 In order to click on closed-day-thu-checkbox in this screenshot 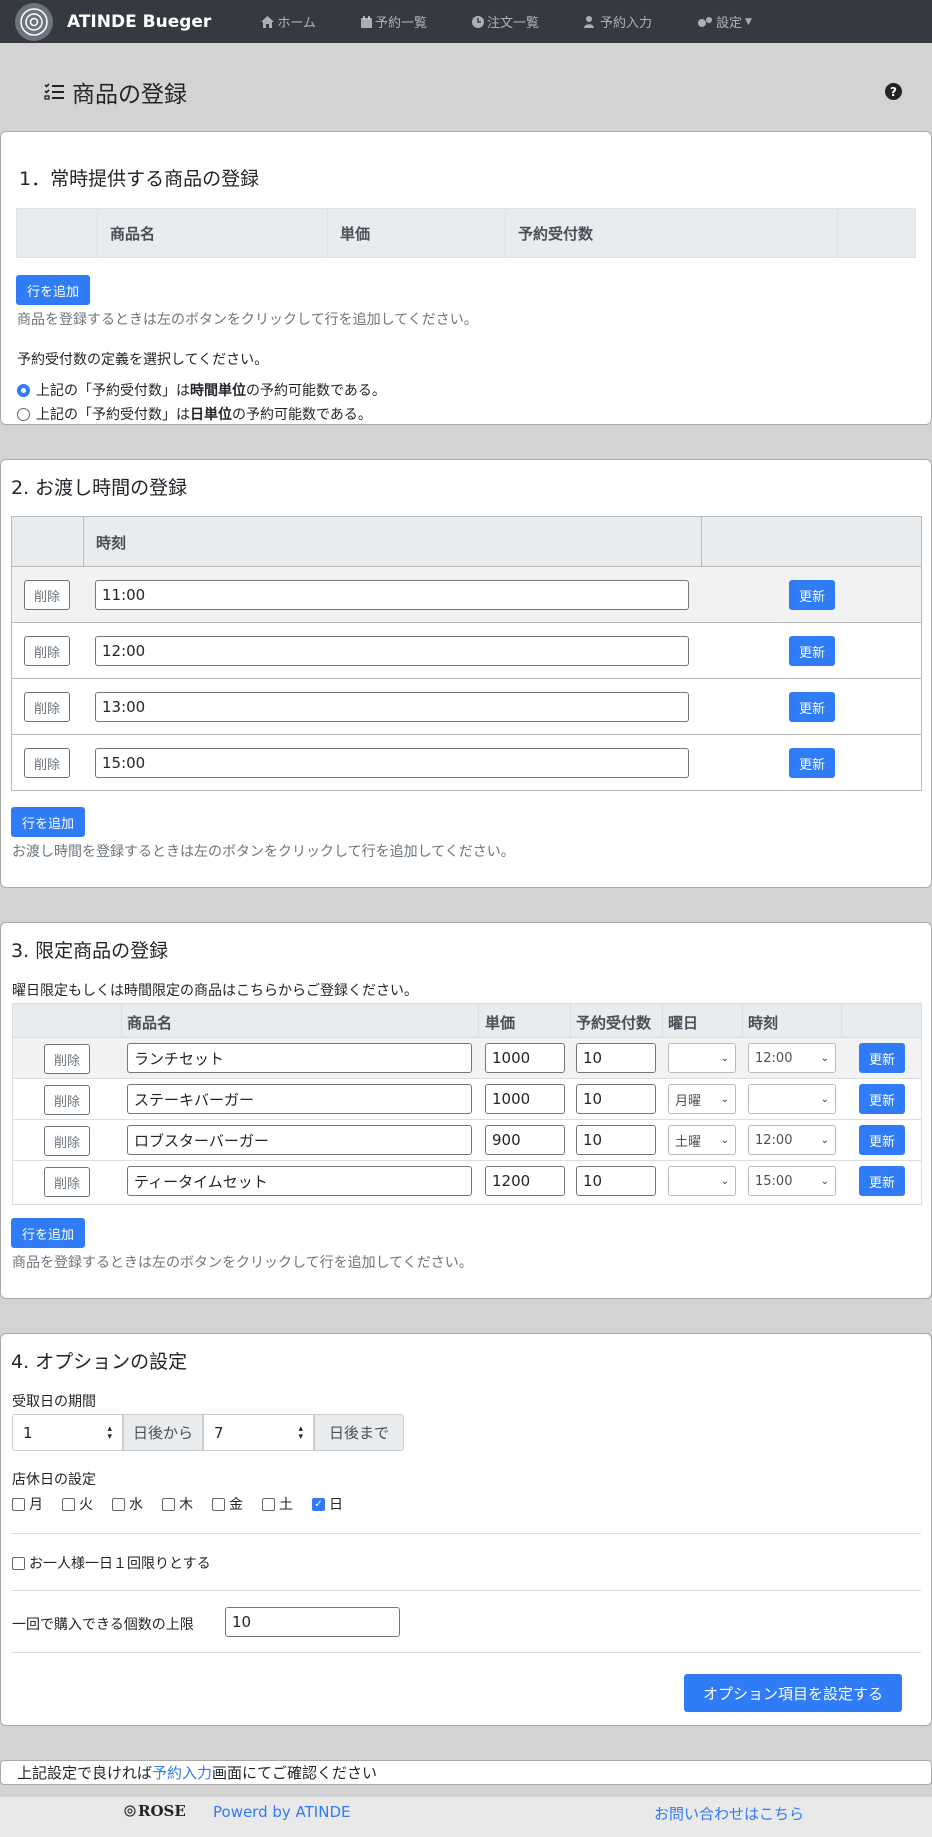, I will do `click(168, 1504)`.